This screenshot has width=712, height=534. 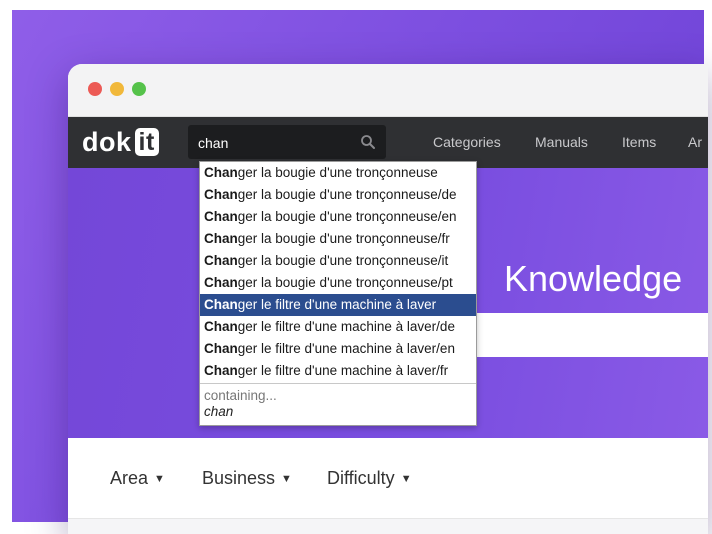 What do you see at coordinates (117, 89) in the screenshot?
I see `minimize-window-button` at bounding box center [117, 89].